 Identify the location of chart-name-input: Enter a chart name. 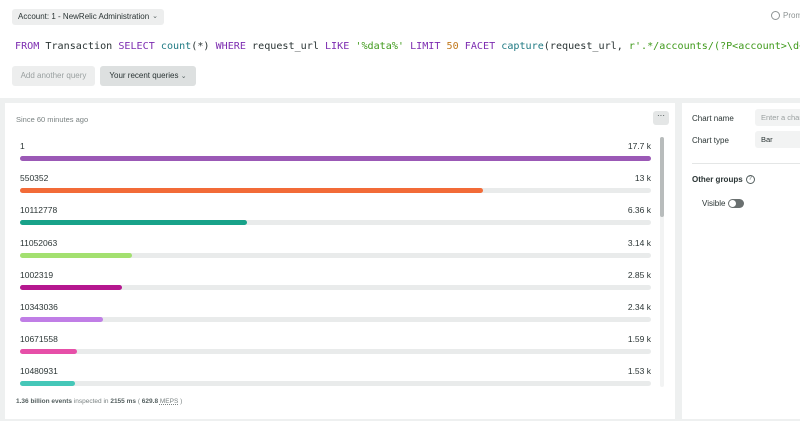
(777, 117).